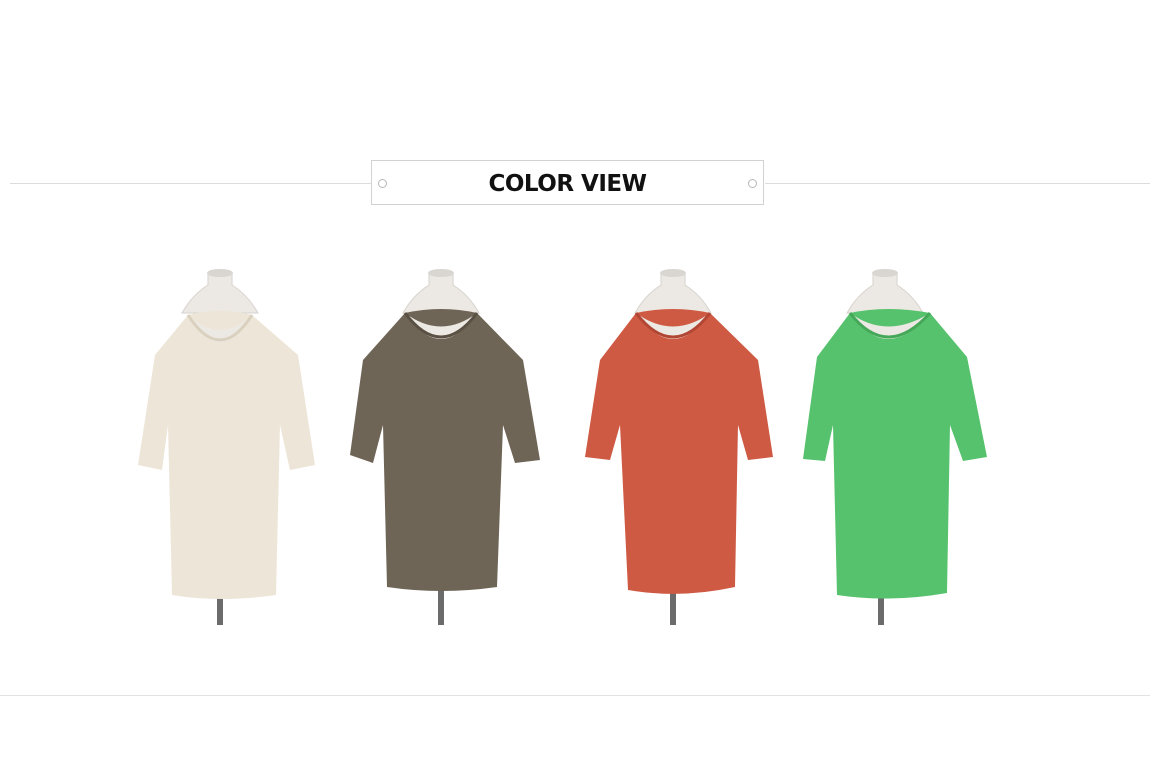 Image resolution: width=1150 pixels, height=764 pixels. I want to click on section-title: COLOR VIEW, so click(567, 184).